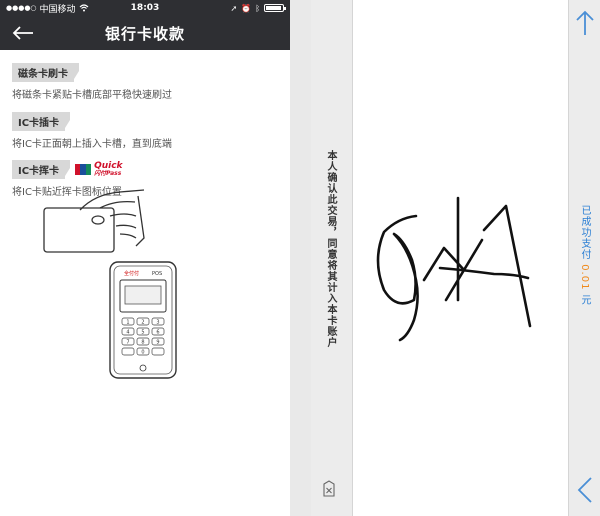  I want to click on method-insert: IC卡插卡 将IC卡正面朝上插入卡槽，直到底端, so click(145, 130).